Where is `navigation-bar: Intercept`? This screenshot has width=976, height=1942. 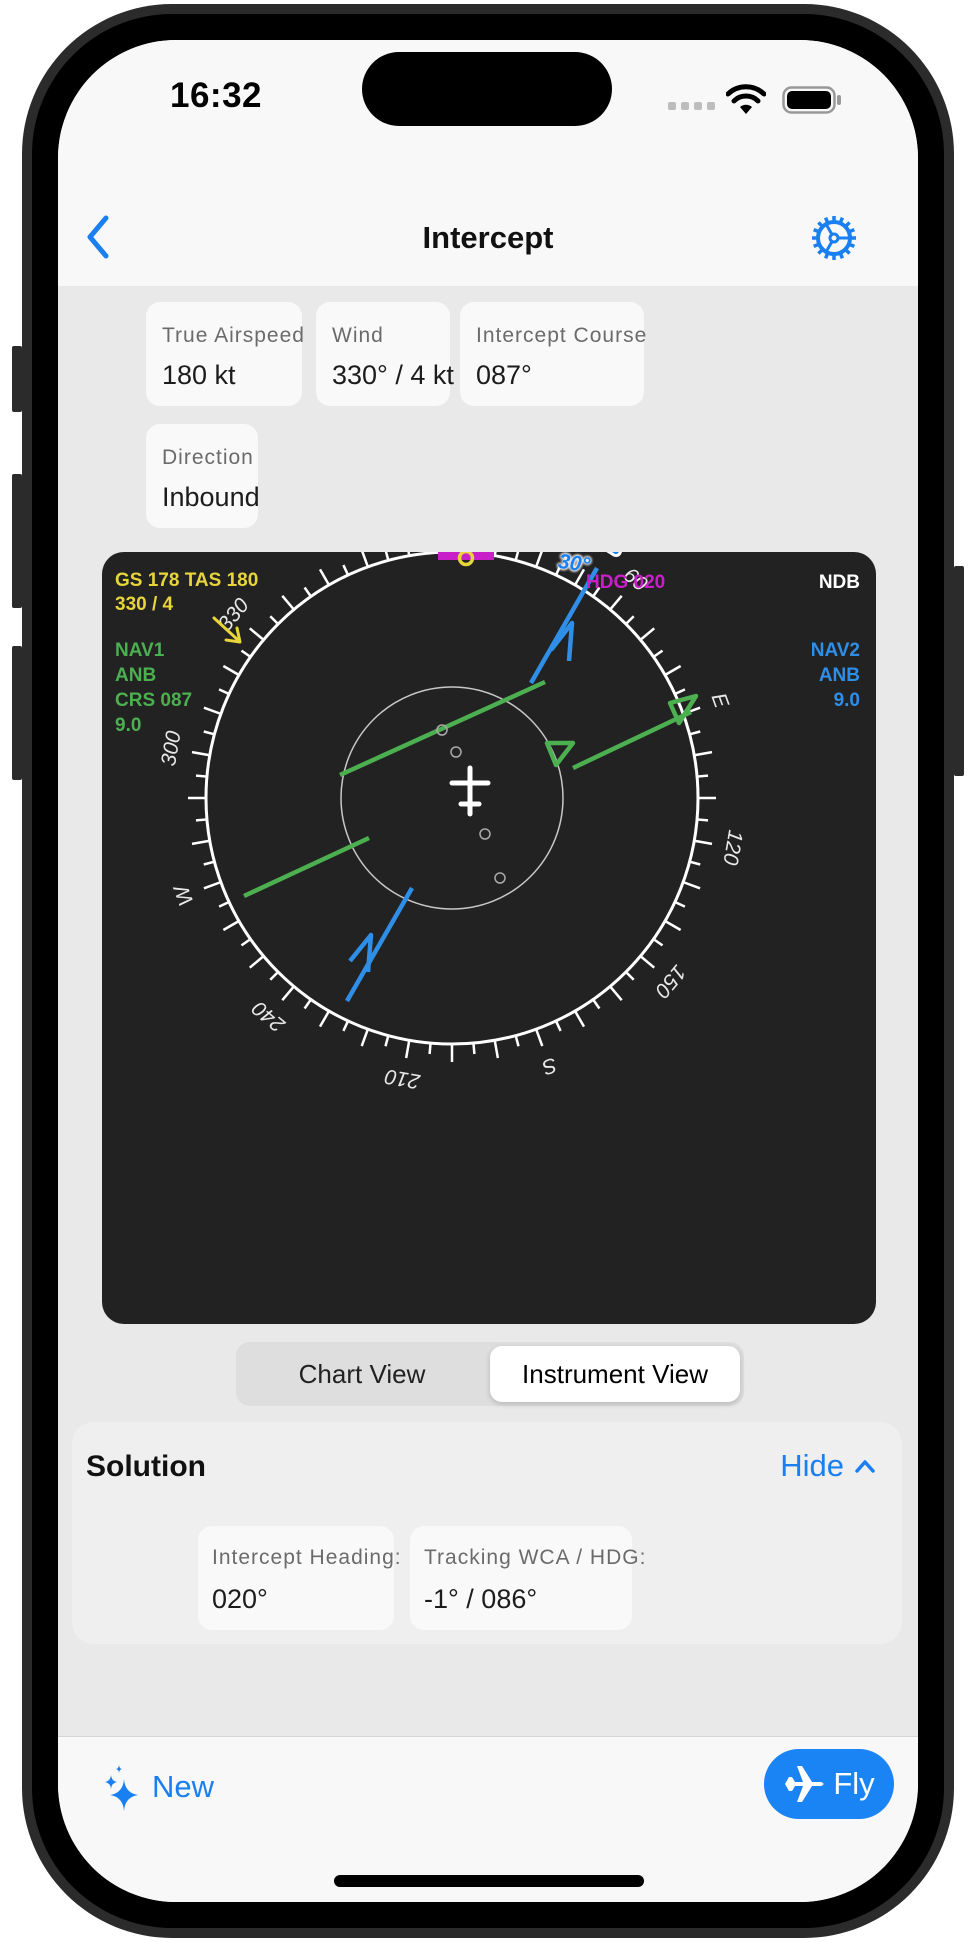
navigation-bar: Intercept is located at coordinates (488, 238).